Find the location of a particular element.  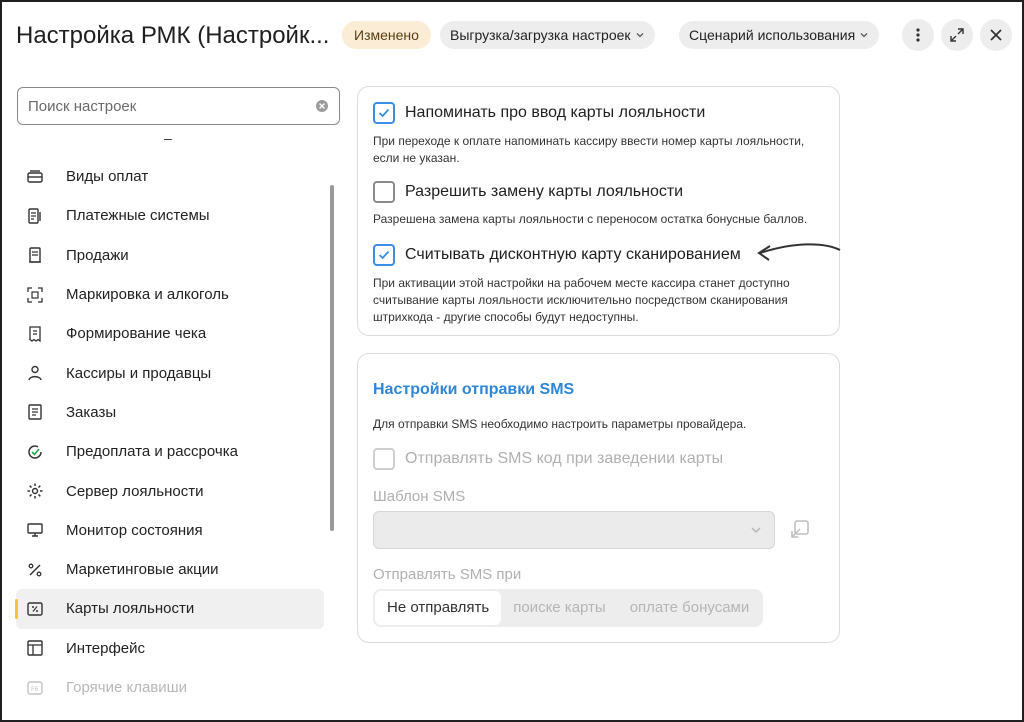

expand-button is located at coordinates (957, 35).